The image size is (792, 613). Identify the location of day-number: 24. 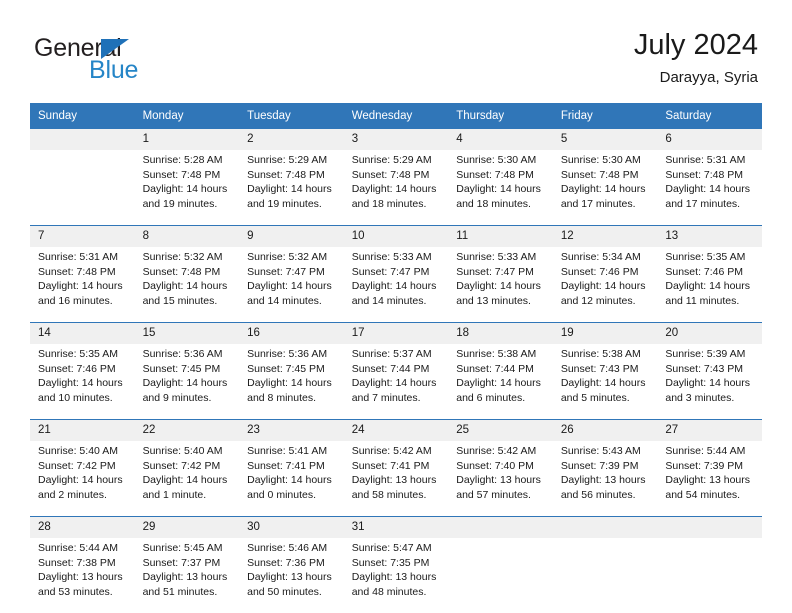
(396, 430).